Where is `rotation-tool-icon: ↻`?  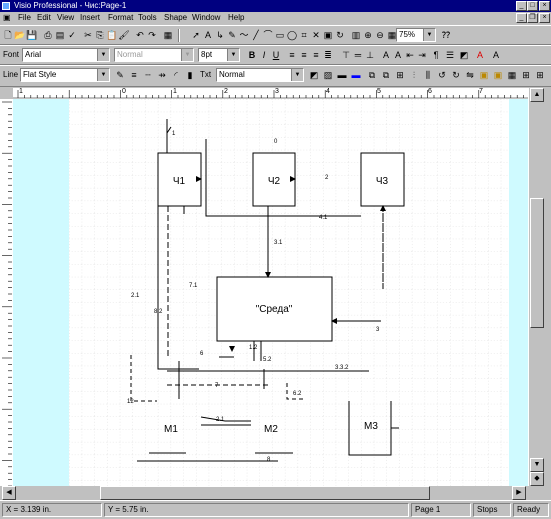 rotation-tool-icon: ↻ is located at coordinates (340, 35).